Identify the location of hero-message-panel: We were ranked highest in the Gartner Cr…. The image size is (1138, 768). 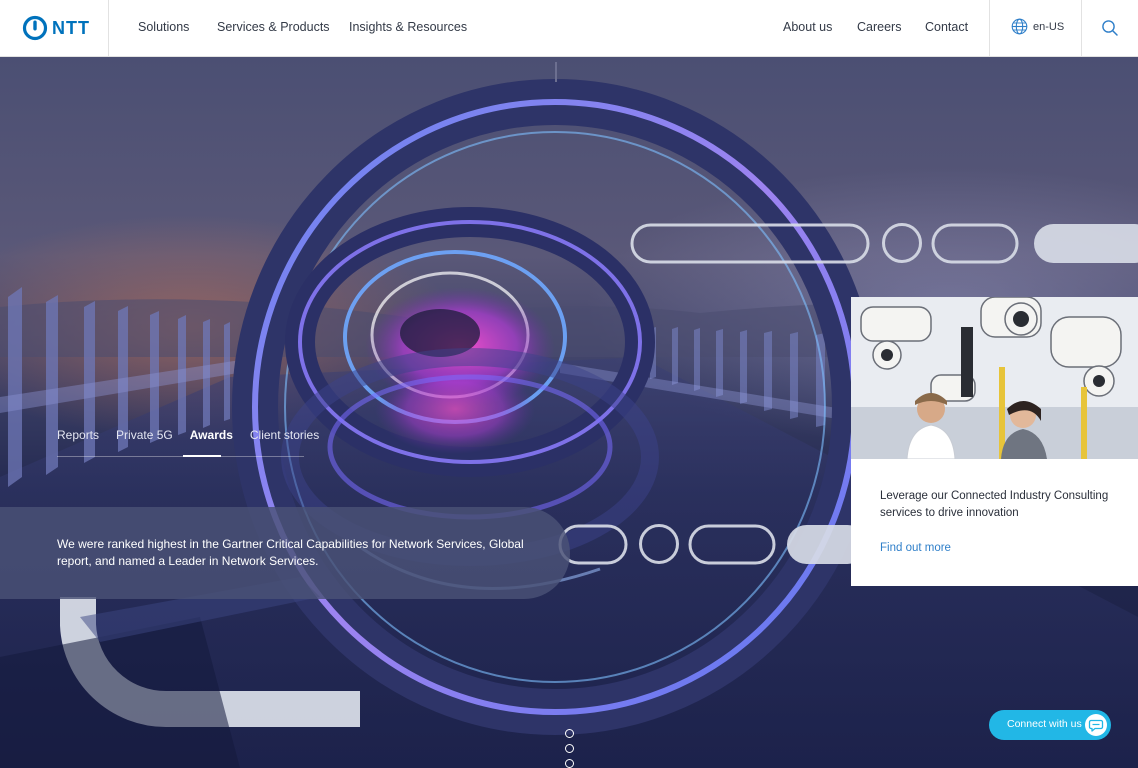
(285, 553).